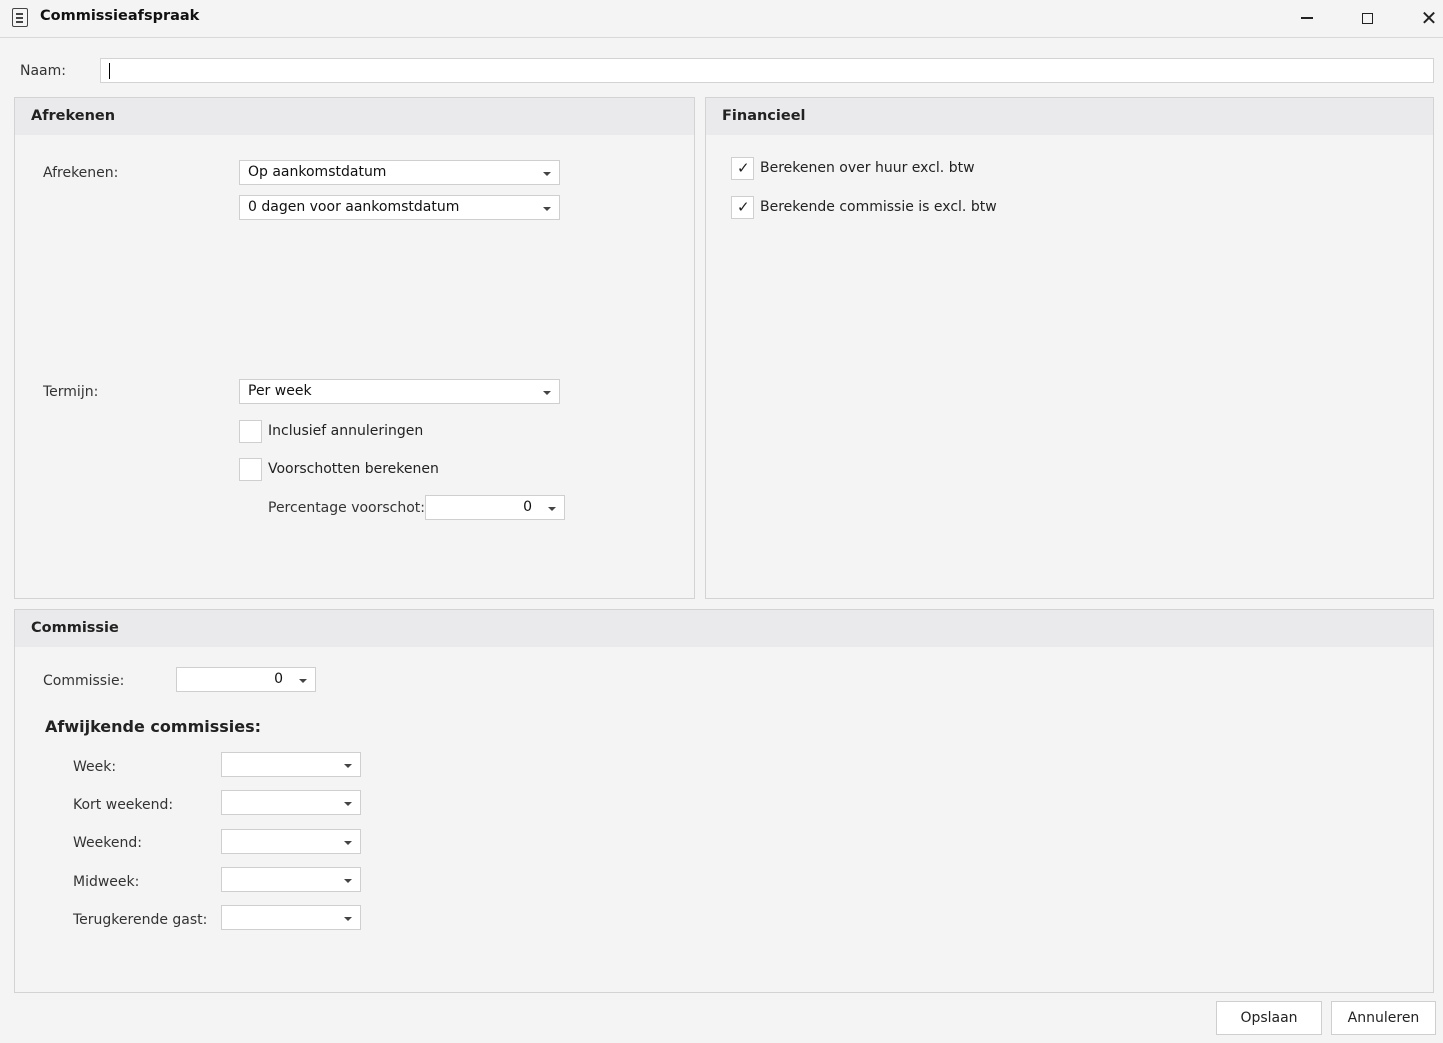 This screenshot has height=1043, width=1443. What do you see at coordinates (399, 391) in the screenshot?
I see `termijn-select: Per week` at bounding box center [399, 391].